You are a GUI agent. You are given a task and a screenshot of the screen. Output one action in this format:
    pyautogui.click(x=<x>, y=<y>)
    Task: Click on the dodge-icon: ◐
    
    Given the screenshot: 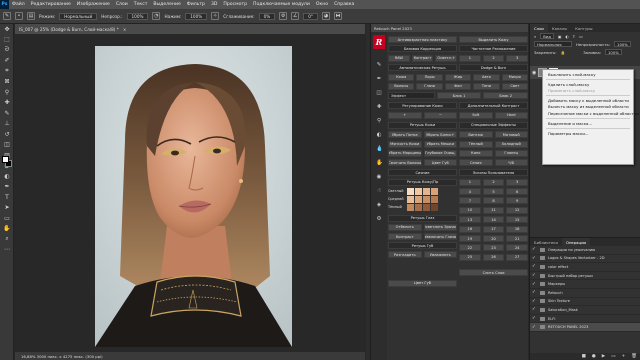 What is the action you would take?
    pyautogui.click(x=379, y=135)
    